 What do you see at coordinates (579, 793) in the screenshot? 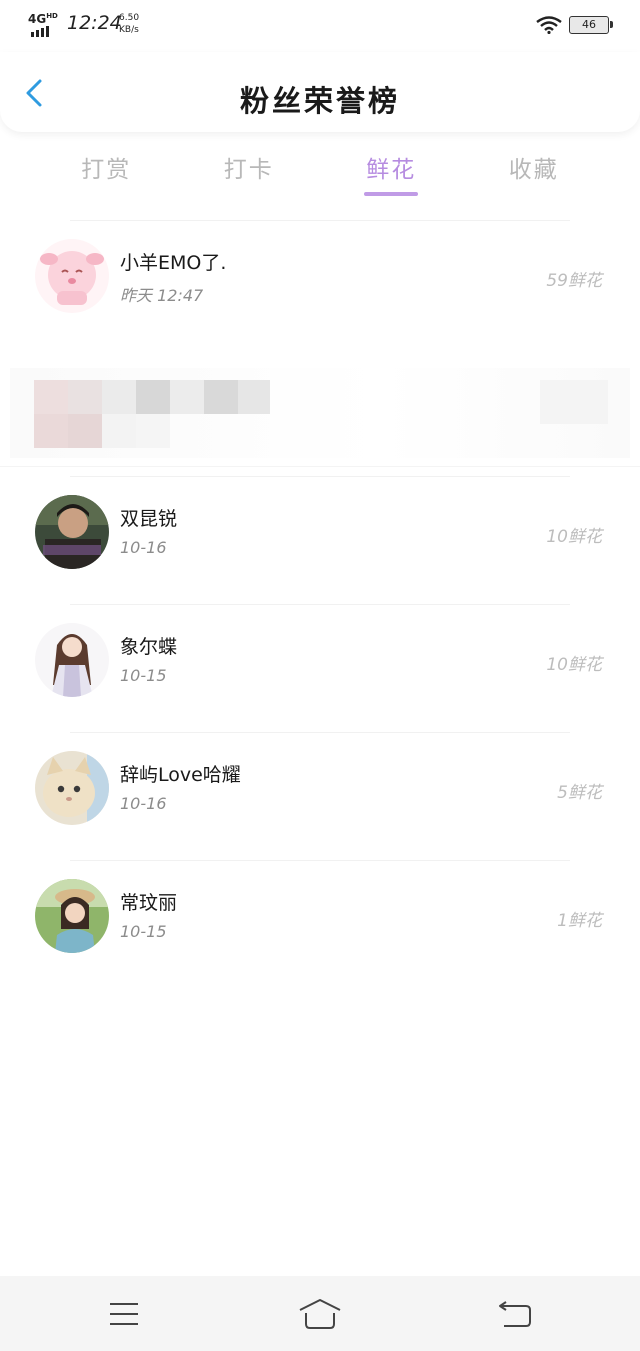
I see `flower-count: 5鲜花` at bounding box center [579, 793].